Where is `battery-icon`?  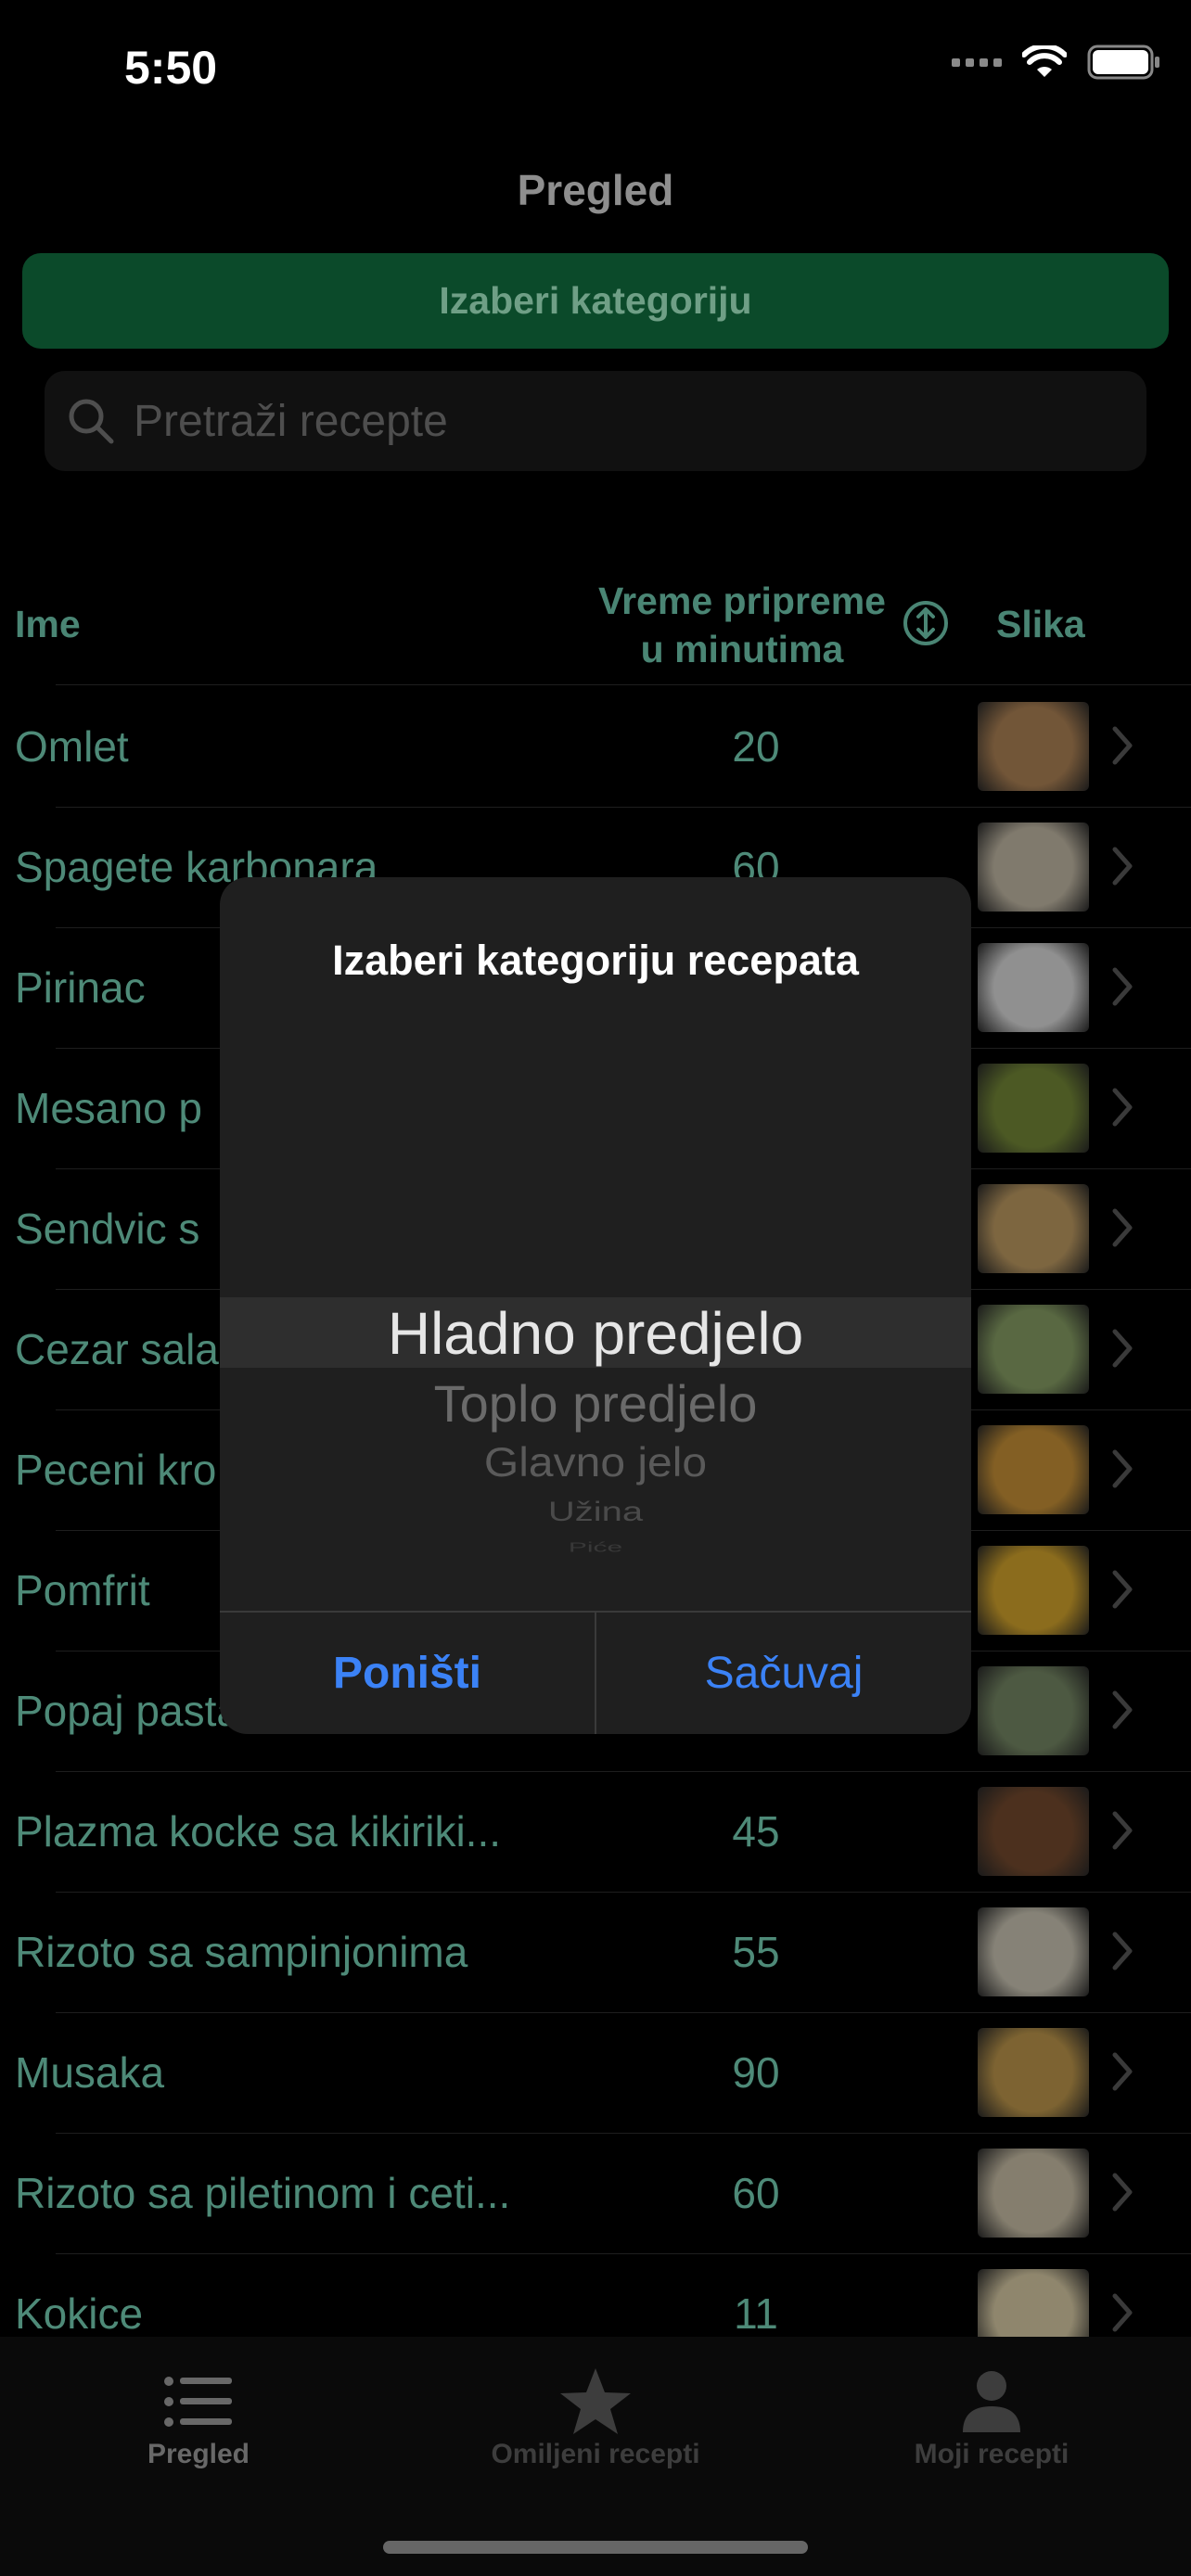 battery-icon is located at coordinates (1123, 62).